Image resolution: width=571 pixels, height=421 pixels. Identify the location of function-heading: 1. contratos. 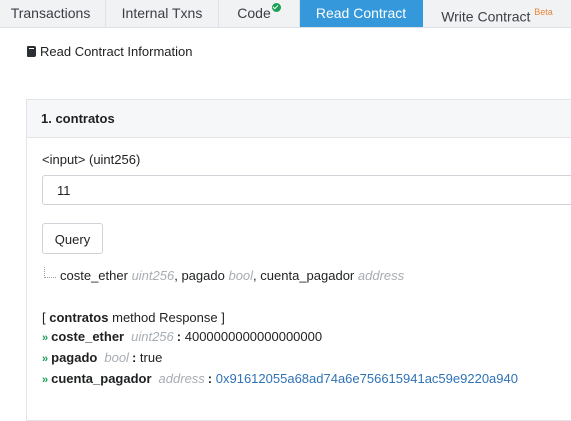
(299, 119).